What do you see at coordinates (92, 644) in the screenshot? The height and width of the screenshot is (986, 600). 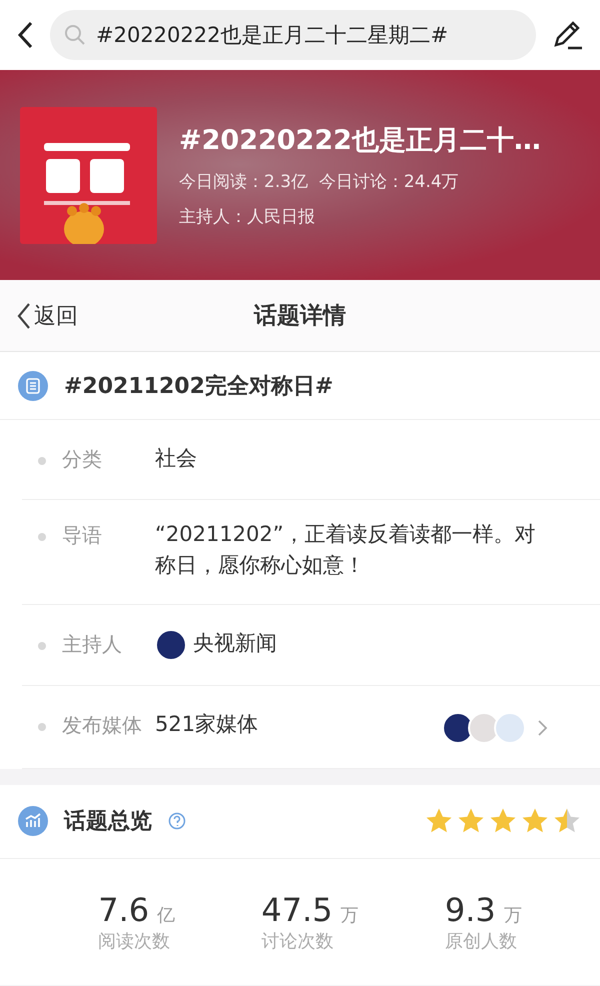 I see `detail-label: 主持人` at bounding box center [92, 644].